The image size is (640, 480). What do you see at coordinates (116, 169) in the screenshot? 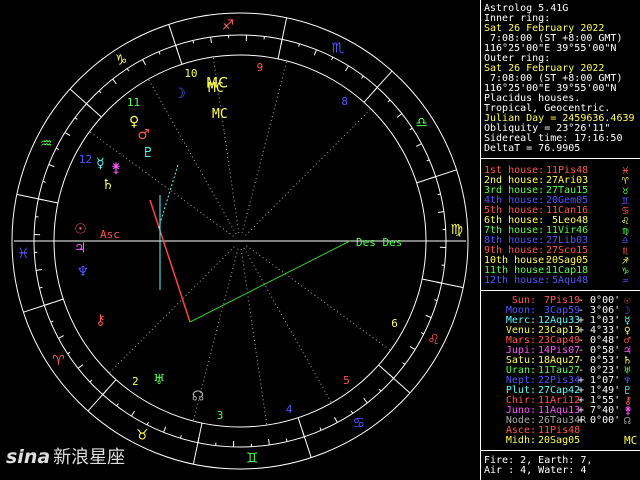
I see `planet-marker-icon: ⚵` at bounding box center [116, 169].